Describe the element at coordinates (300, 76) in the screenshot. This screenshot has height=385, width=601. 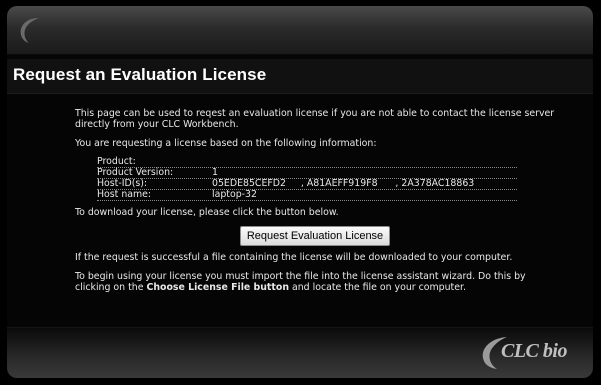
I see `title-bar: Request an Evaluation License` at that location.